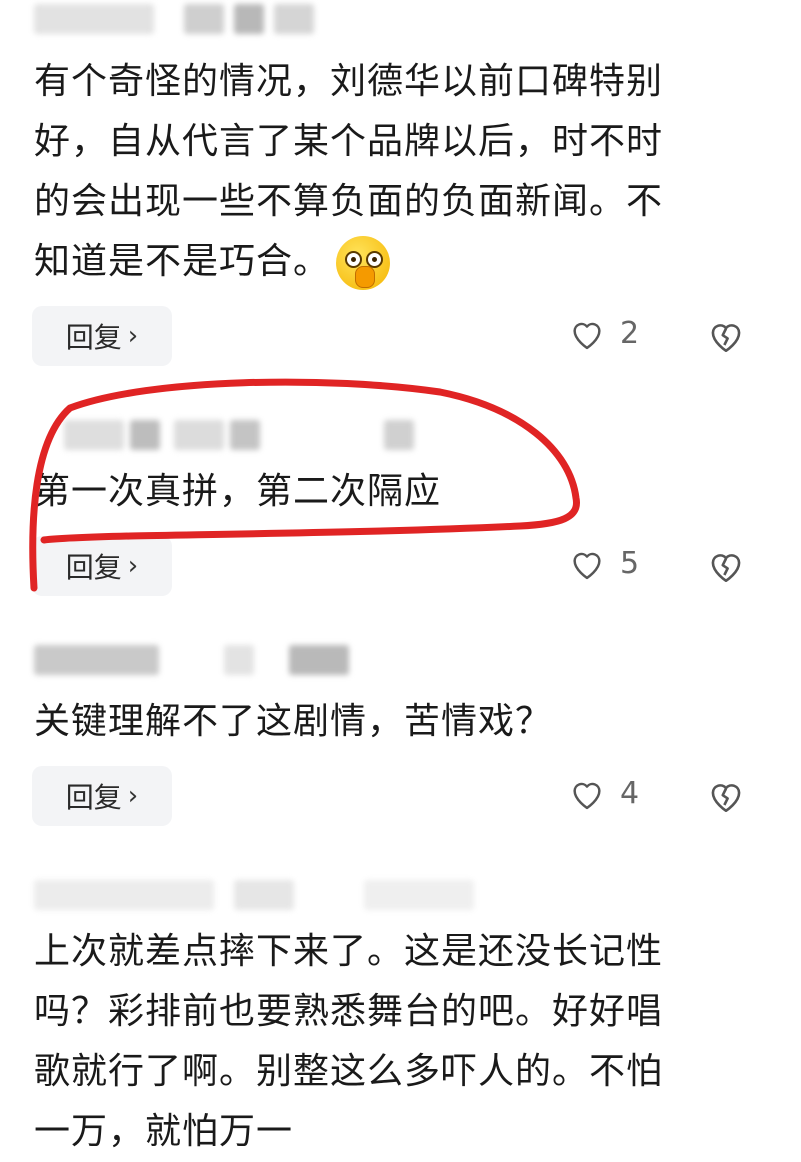 This screenshot has height=1162, width=801. I want to click on like-button: 4, so click(603, 793).